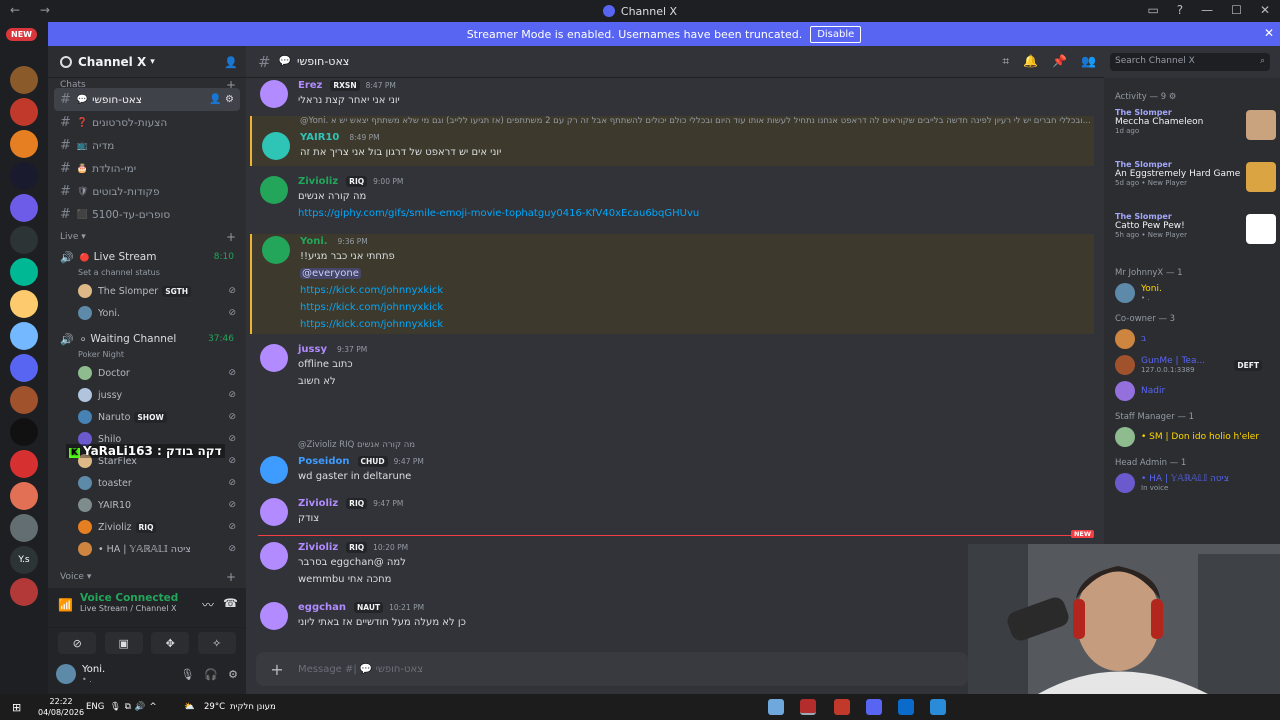 The width and height of the screenshot is (1280, 720). Describe the element at coordinates (147, 373) in the screenshot. I see `voice-user: Doctor ⊘` at that location.